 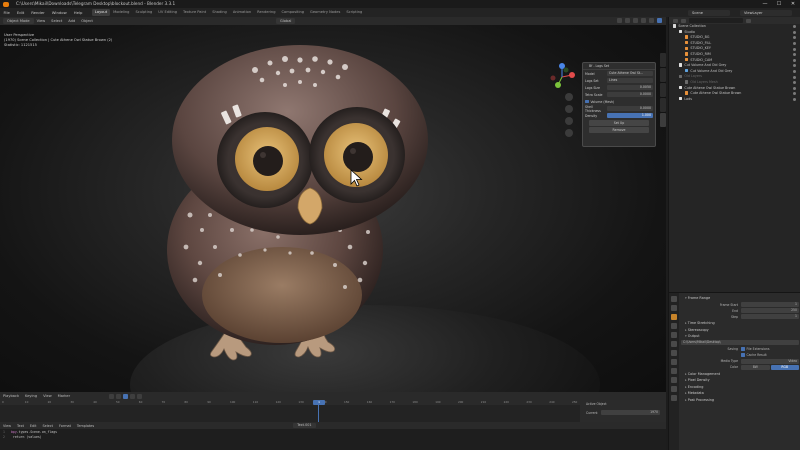 What do you see at coordinates (7, 426) in the screenshot?
I see `text-menu-view: View` at bounding box center [7, 426].